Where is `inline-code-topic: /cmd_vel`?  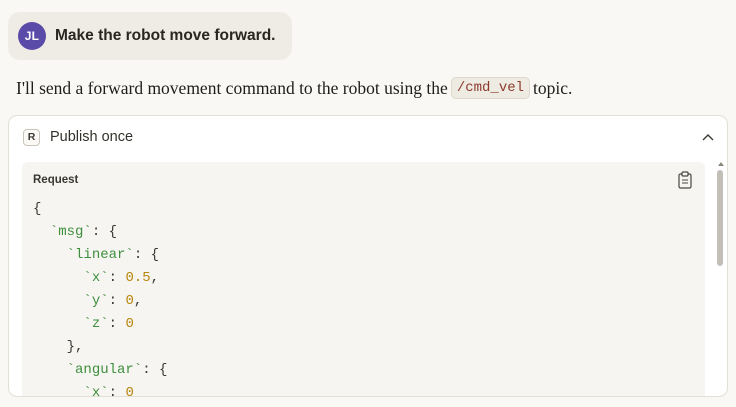
inline-code-topic: /cmd_vel is located at coordinates (490, 88).